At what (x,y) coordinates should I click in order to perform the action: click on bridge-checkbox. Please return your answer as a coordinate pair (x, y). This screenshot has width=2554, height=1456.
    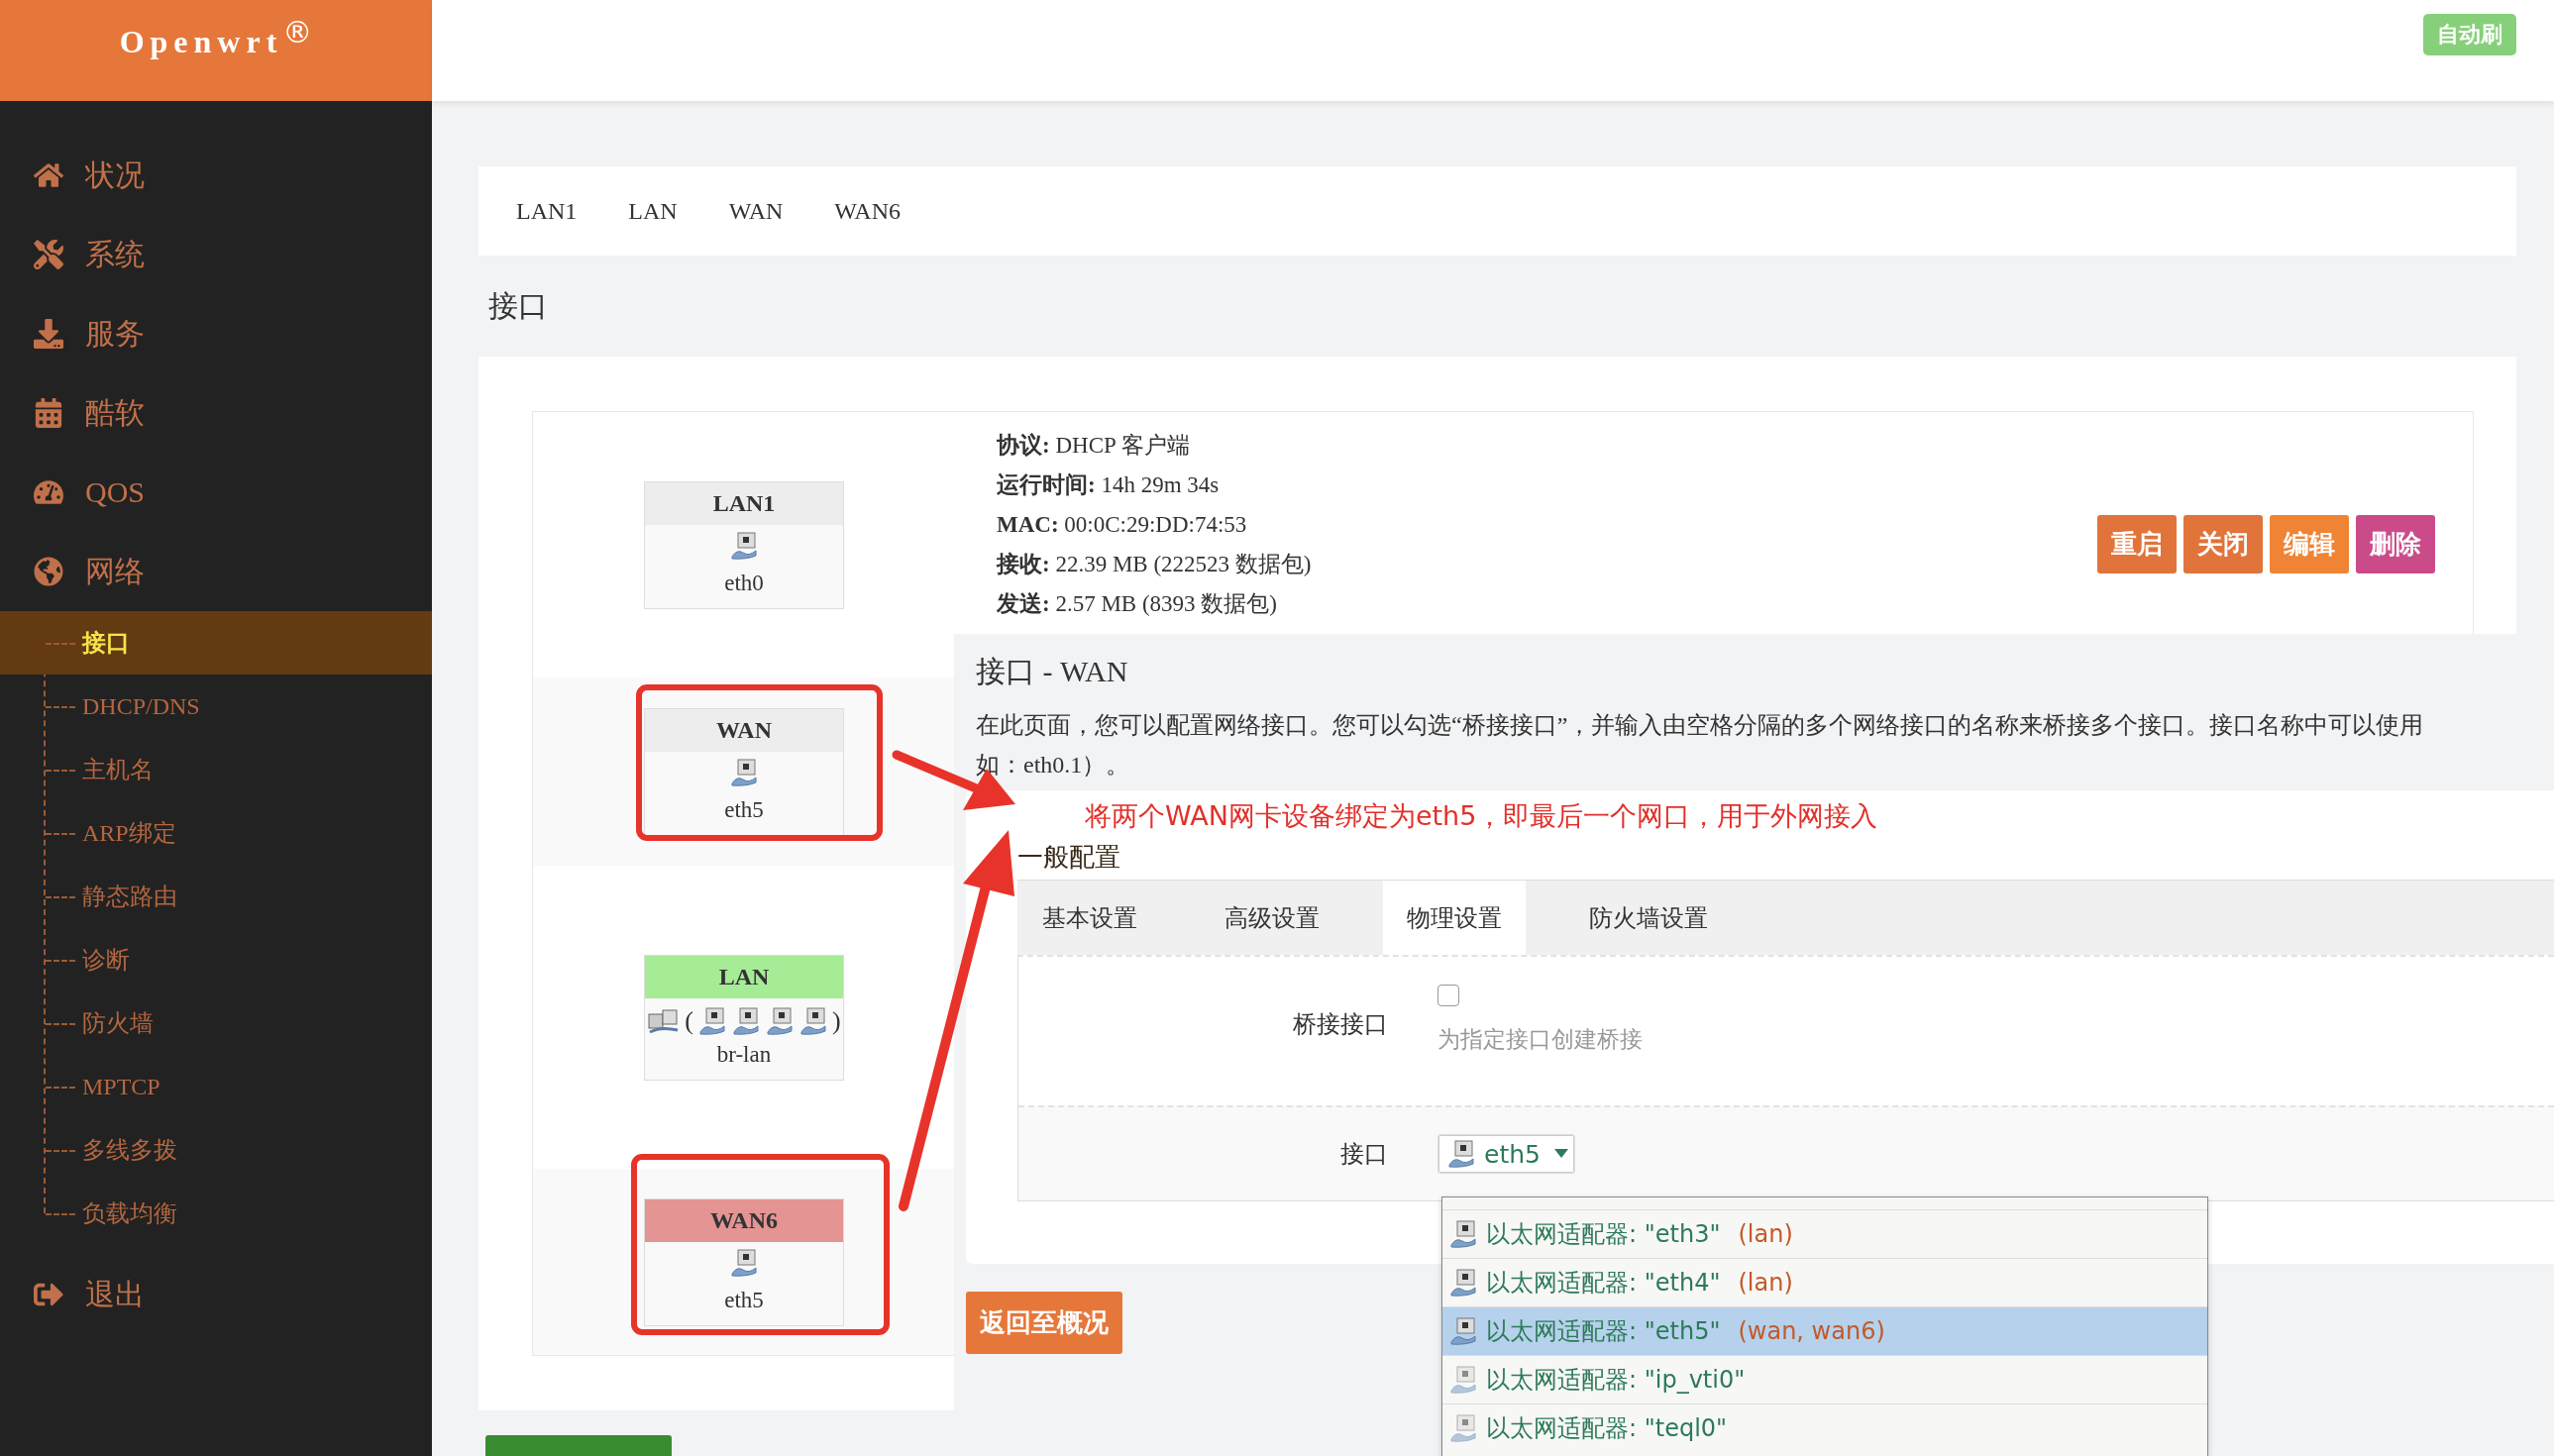
    Looking at the image, I should click on (1448, 995).